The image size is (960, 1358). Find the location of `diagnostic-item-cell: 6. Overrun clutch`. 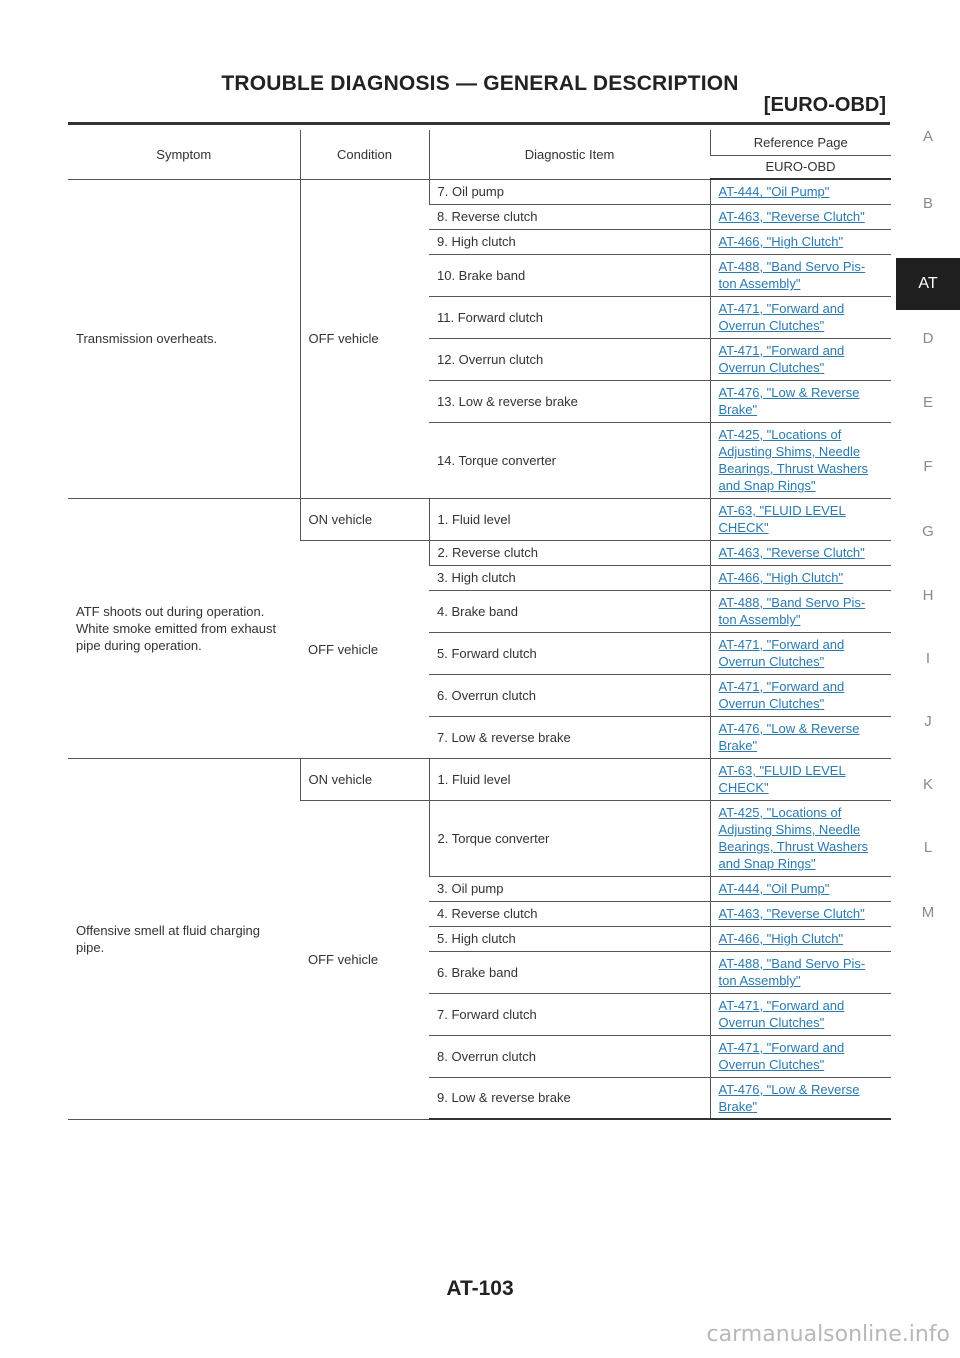

diagnostic-item-cell: 6. Overrun clutch is located at coordinates (569, 695).